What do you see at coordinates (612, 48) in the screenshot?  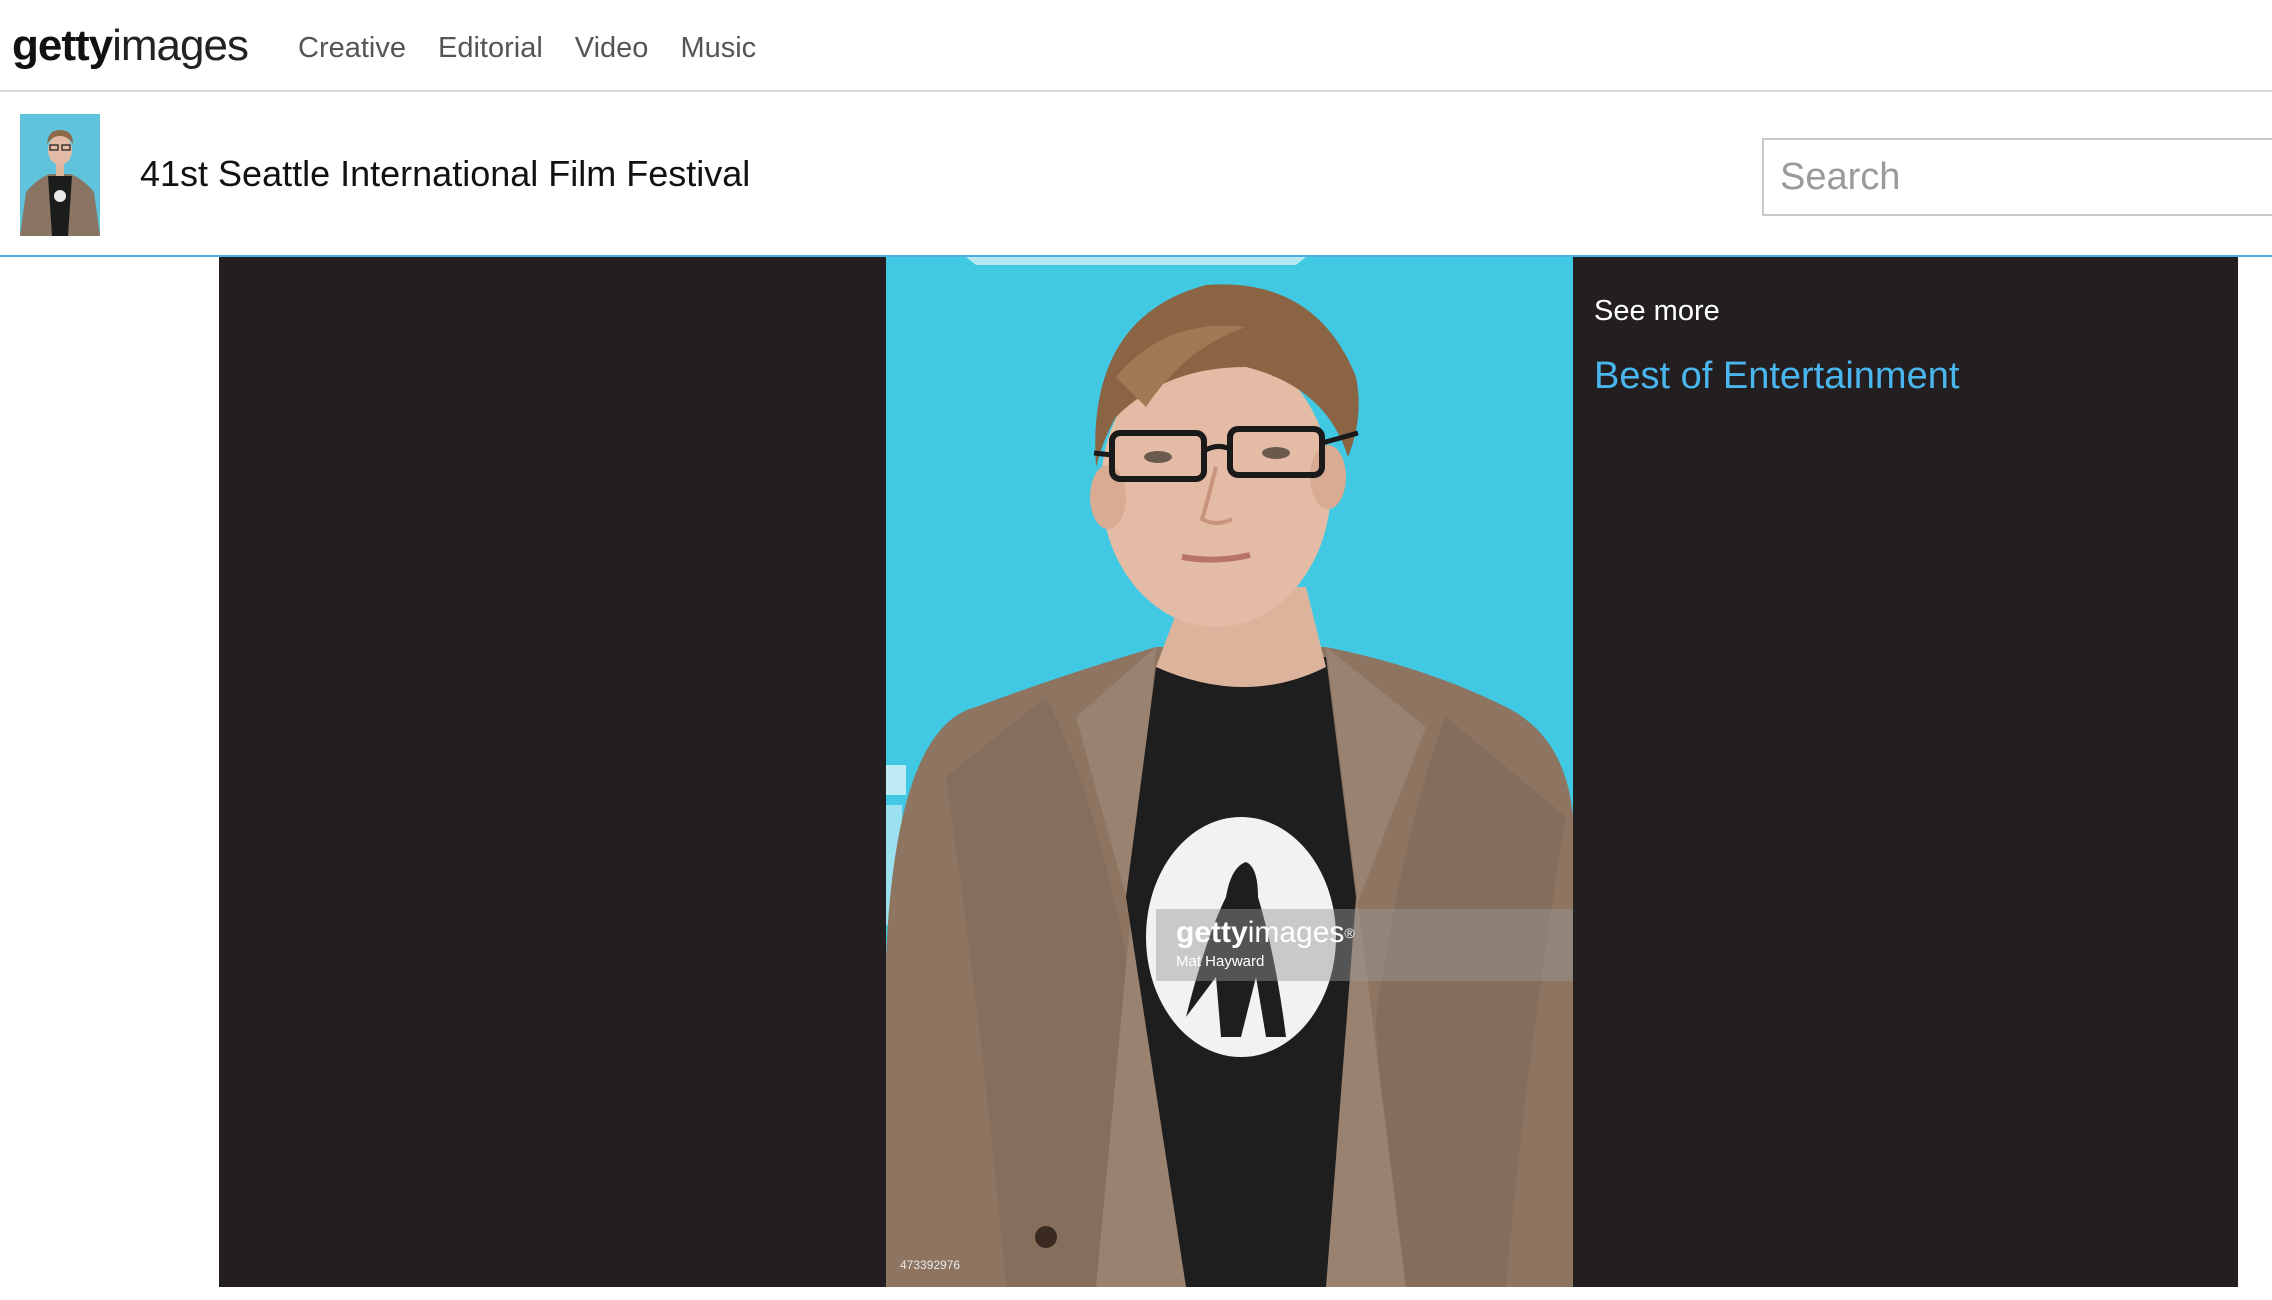 I see `nav-link-video: Video` at bounding box center [612, 48].